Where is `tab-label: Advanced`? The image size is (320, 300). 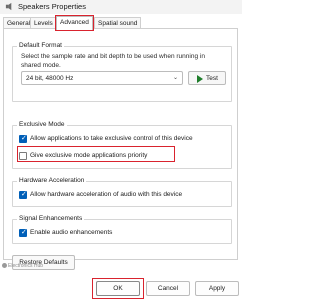 tab-label: Advanced is located at coordinates (74, 22).